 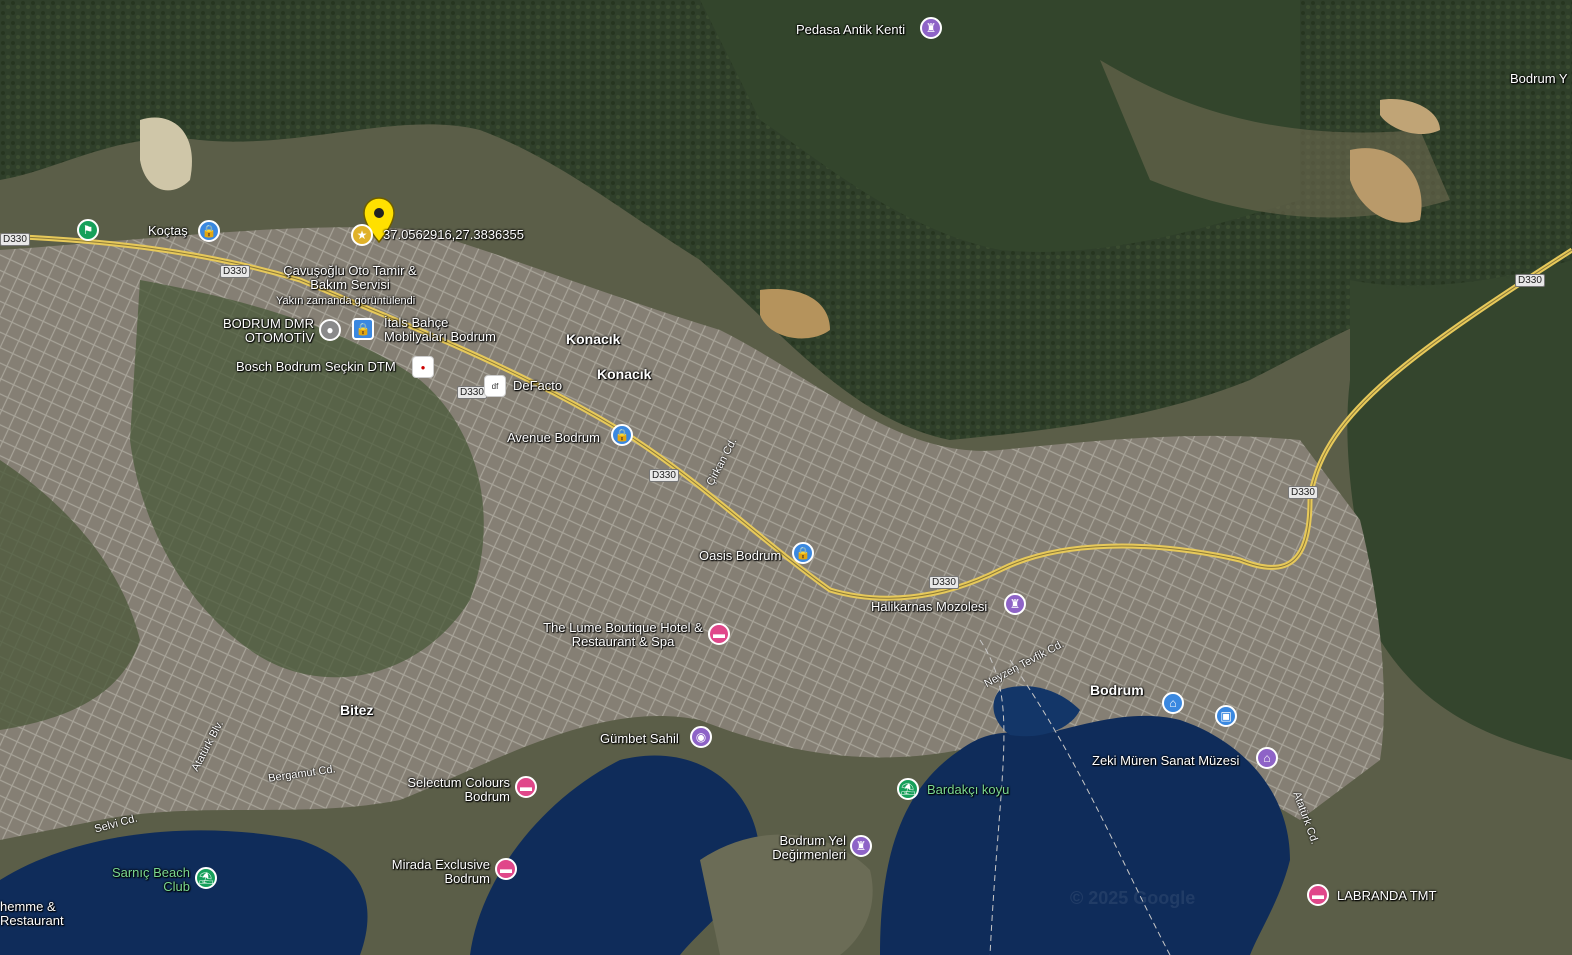 What do you see at coordinates (453, 235) in the screenshot?
I see `selected-pin-coordinates: 37.0562916,27.3836355` at bounding box center [453, 235].